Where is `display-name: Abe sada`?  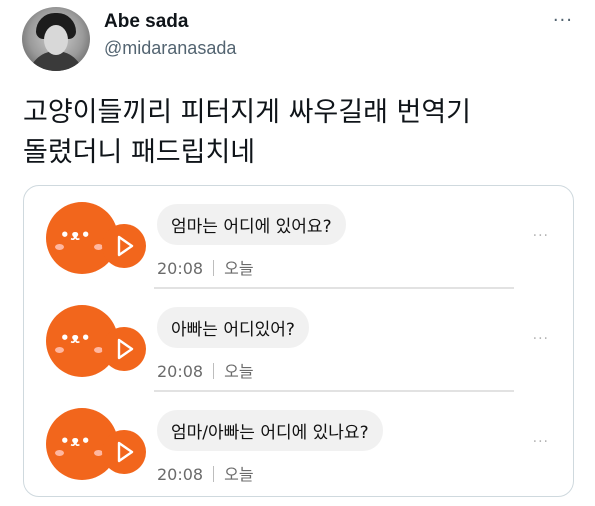 display-name: Abe sada is located at coordinates (146, 22).